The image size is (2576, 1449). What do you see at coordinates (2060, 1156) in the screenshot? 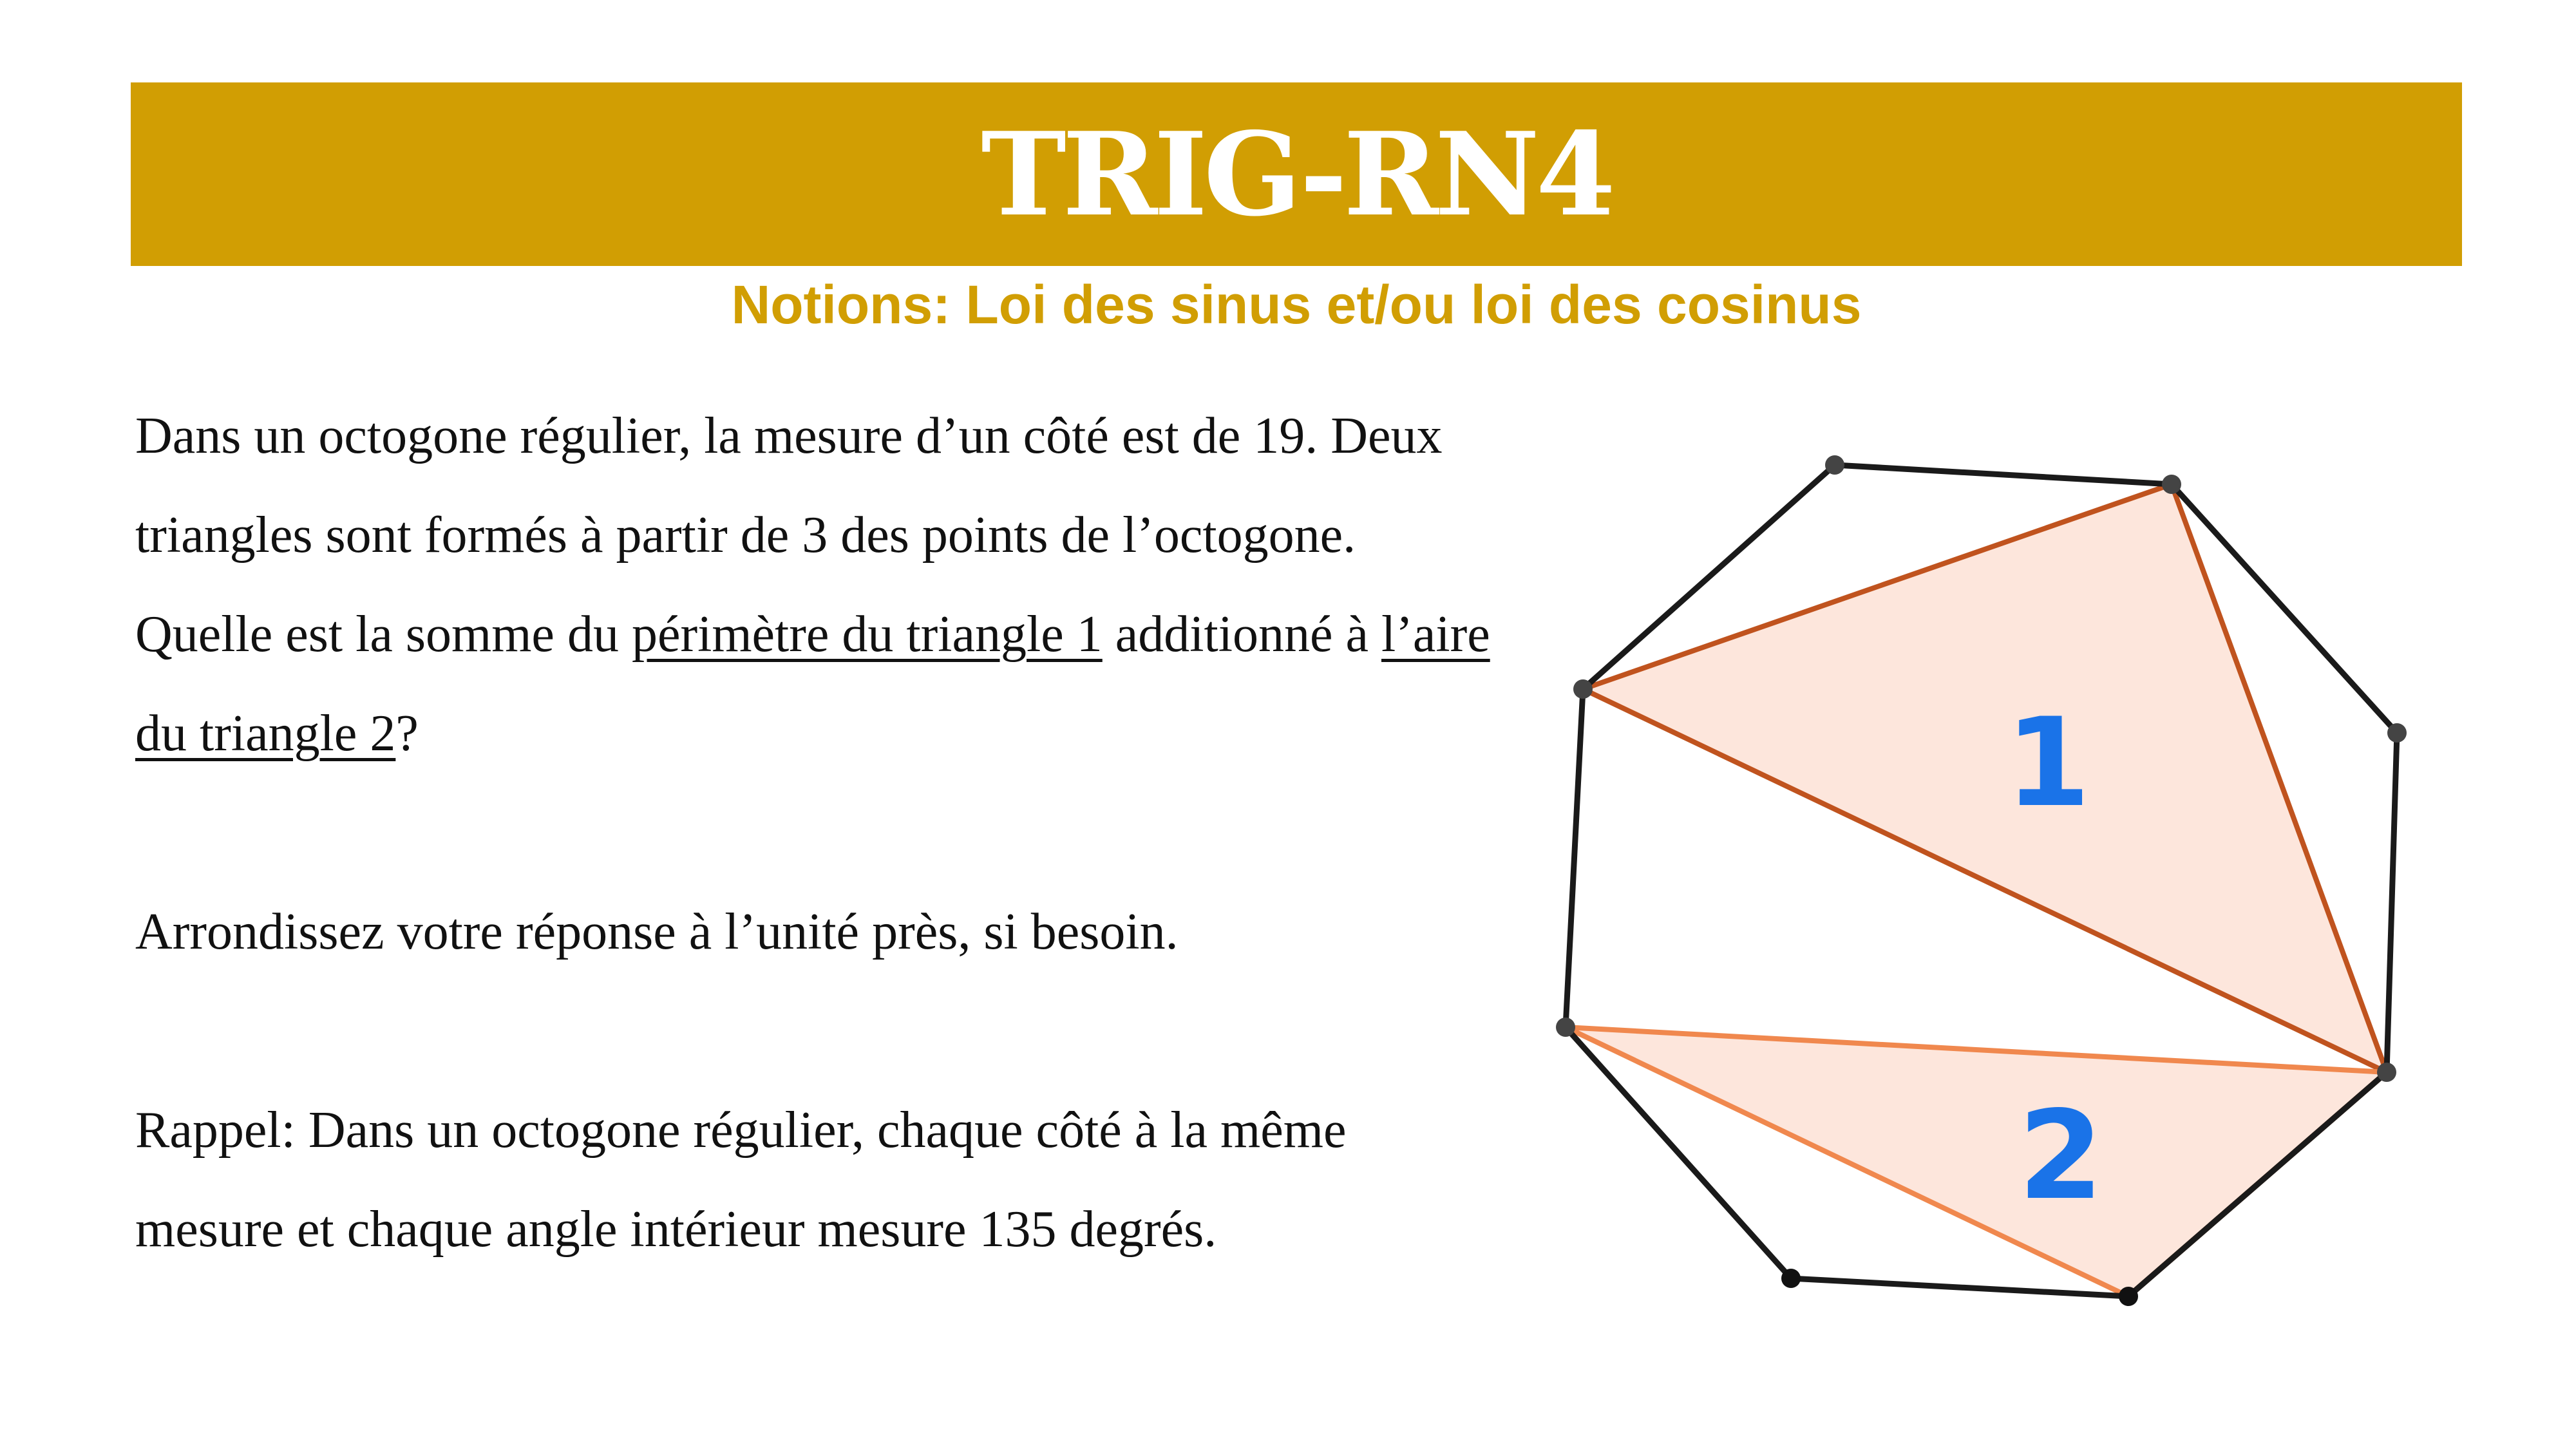
I see `triangle-2-label: 2` at bounding box center [2060, 1156].